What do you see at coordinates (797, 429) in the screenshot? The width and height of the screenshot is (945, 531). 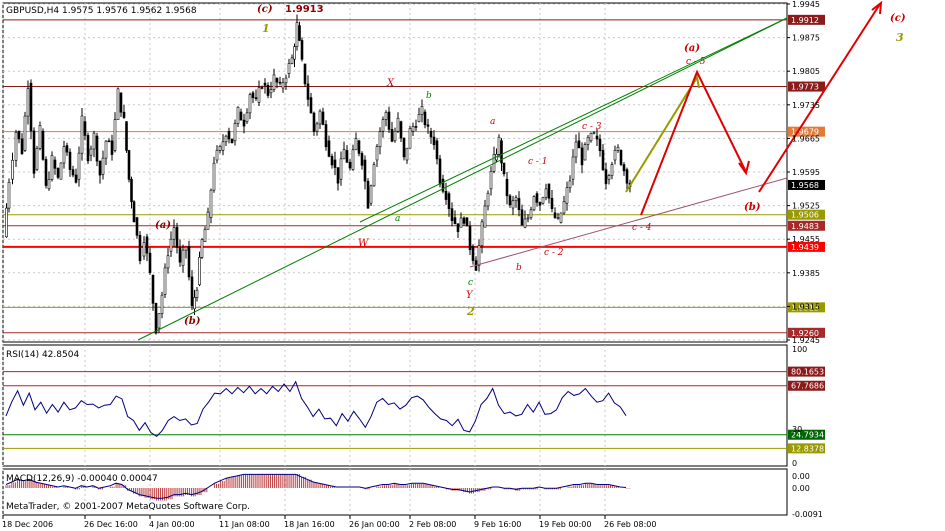 I see `rsi-tick-label: 30` at bounding box center [797, 429].